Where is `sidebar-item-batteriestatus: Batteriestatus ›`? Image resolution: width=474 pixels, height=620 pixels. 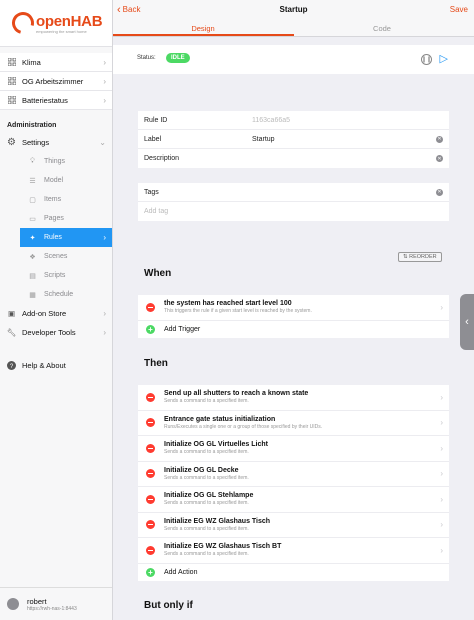
sidebar-item-batteriestatus: Batteriestatus › is located at coordinates (56, 100).